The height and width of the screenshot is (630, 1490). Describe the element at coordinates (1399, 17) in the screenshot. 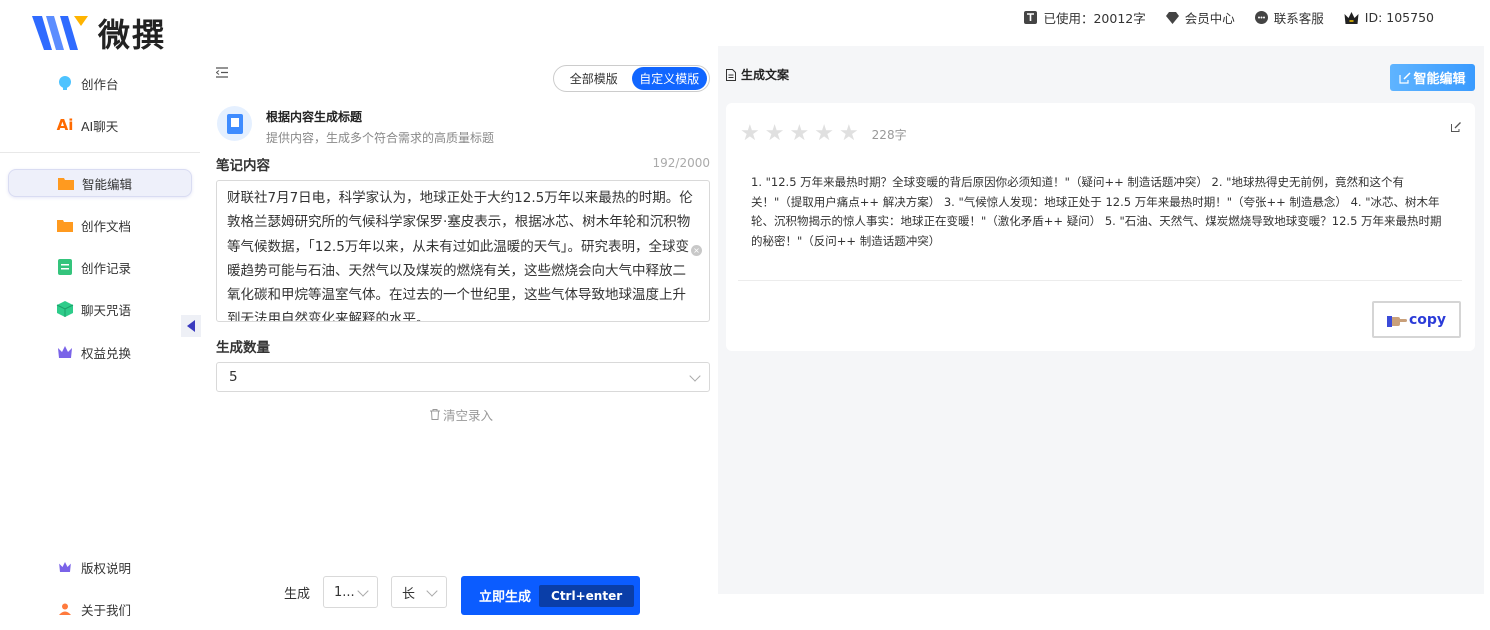

I see `user-id-text: ID: 105750` at that location.